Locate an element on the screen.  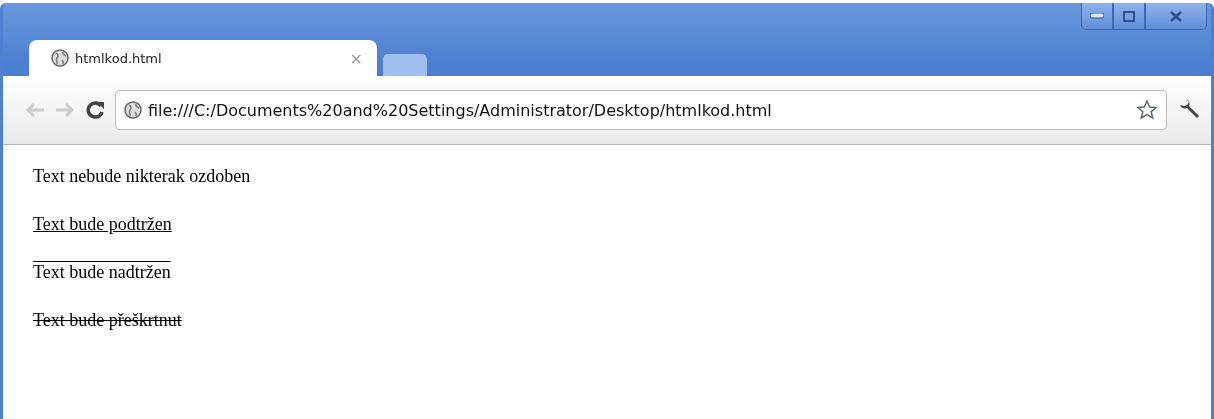
reload-icon is located at coordinates (95, 110).